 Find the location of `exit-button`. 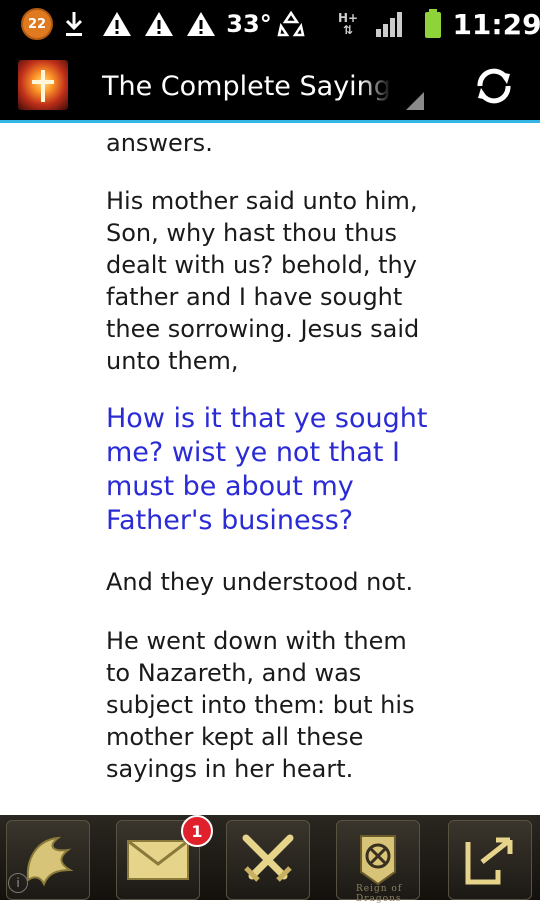

exit-button is located at coordinates (490, 860).